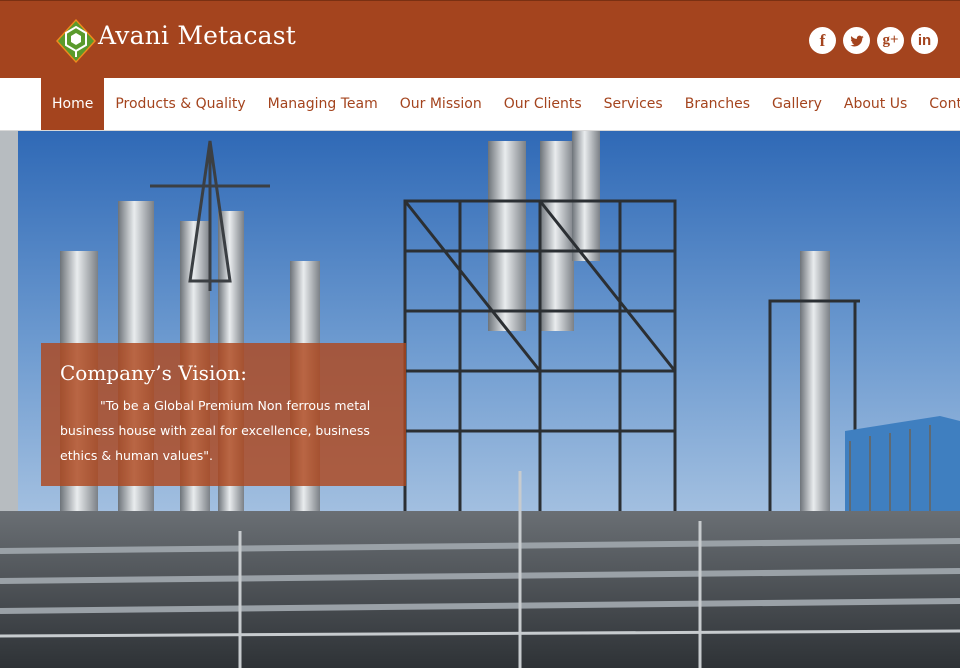  What do you see at coordinates (323, 104) in the screenshot?
I see `nav-managing-team: Managing Team` at bounding box center [323, 104].